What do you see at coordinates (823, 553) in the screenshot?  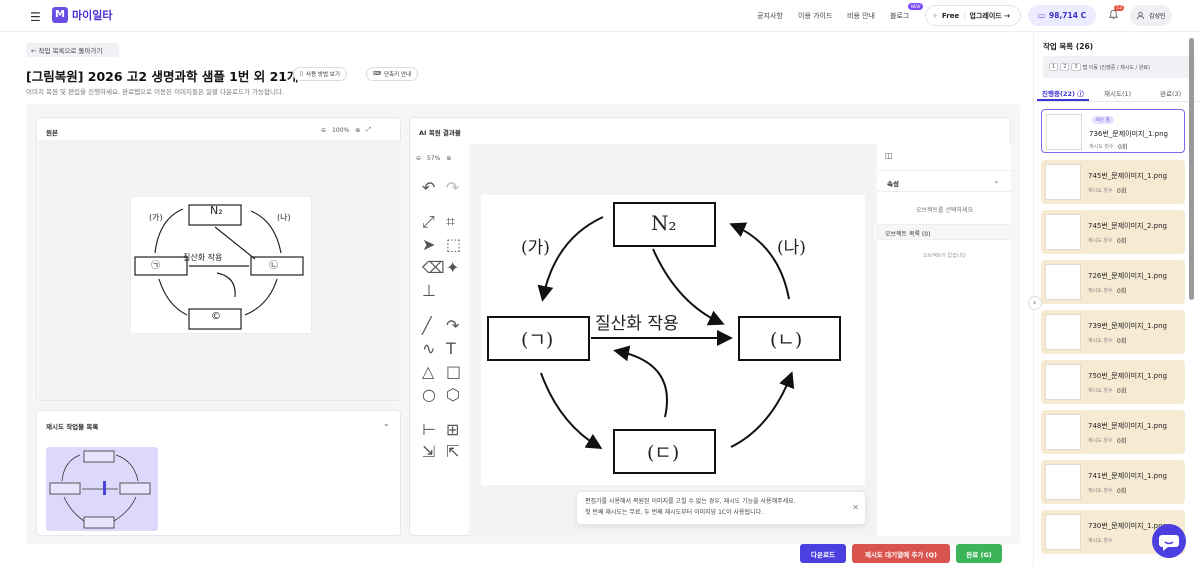 I see `download-button: 다운로드` at bounding box center [823, 553].